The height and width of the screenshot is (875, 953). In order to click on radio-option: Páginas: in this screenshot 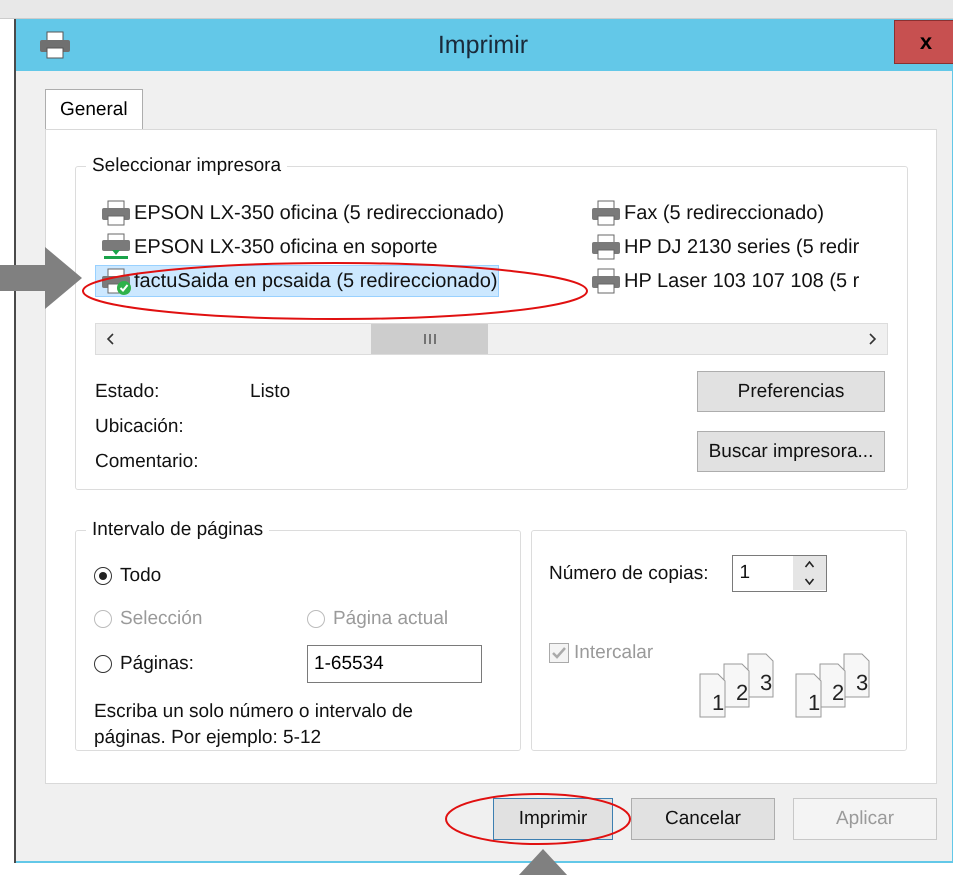, I will do `click(200, 664)`.